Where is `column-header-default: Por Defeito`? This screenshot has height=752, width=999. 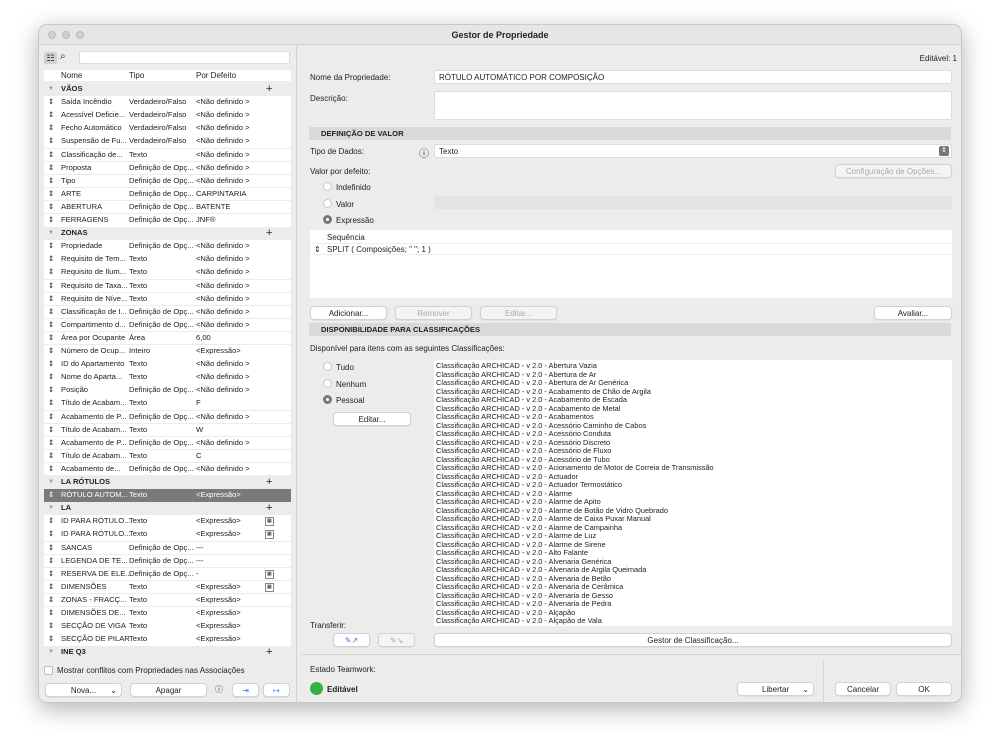 column-header-default: Por Defeito is located at coordinates (216, 75).